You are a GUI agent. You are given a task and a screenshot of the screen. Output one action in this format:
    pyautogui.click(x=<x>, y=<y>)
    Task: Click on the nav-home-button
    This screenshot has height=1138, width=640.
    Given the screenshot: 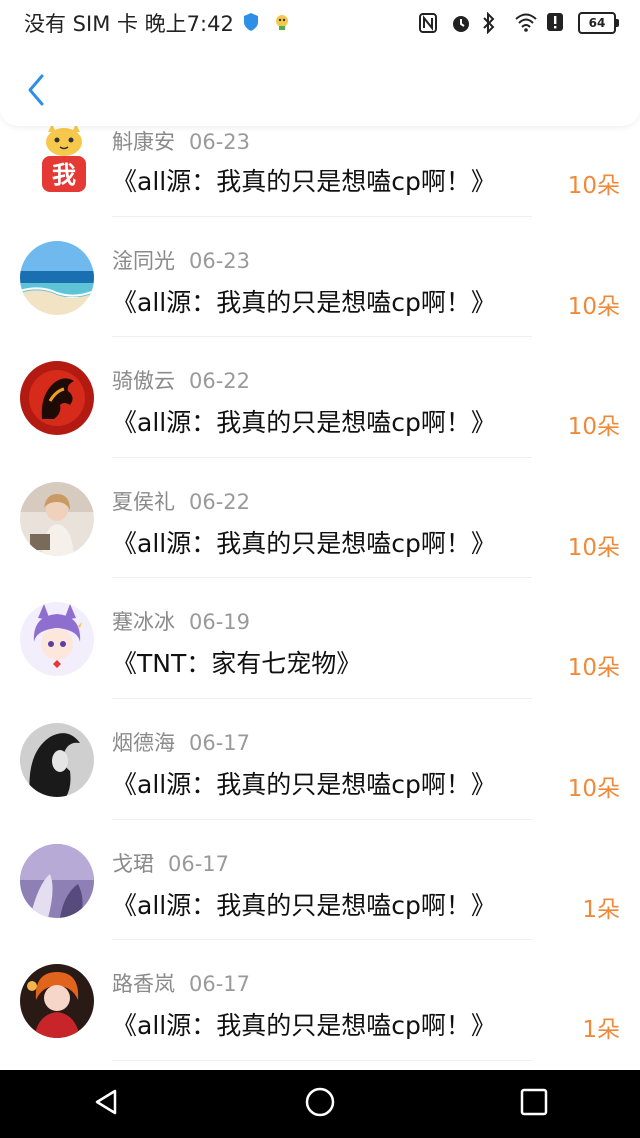 What is the action you would take?
    pyautogui.click(x=320, y=1104)
    